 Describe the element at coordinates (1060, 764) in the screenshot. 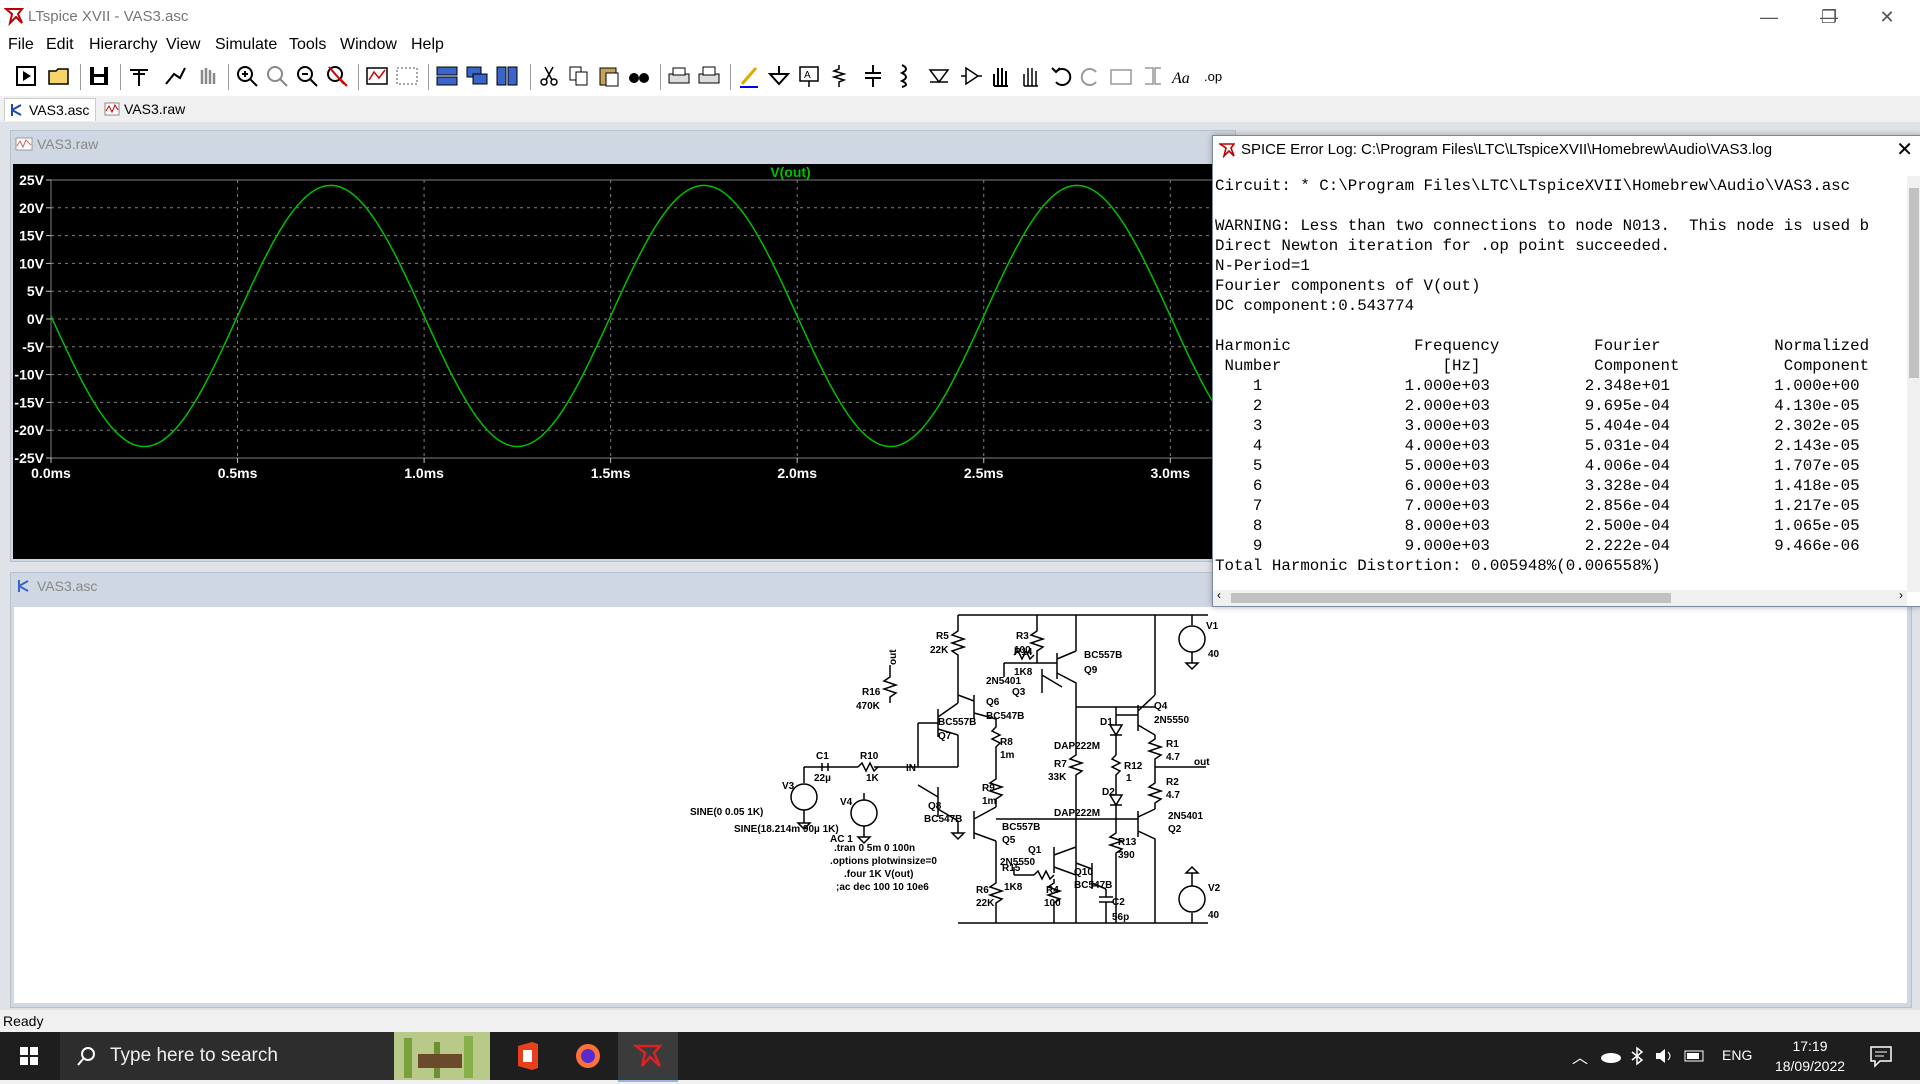

I see `label-r7: R7` at that location.